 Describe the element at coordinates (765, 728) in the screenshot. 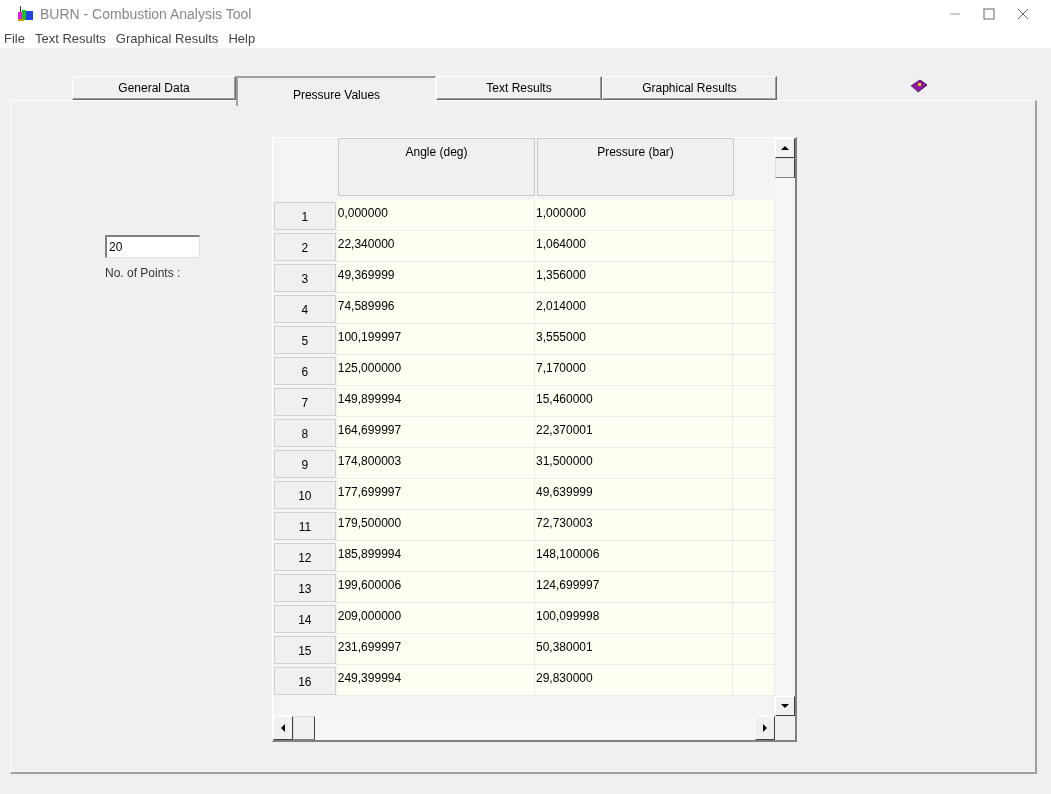

I see `right-arrow-icon` at that location.